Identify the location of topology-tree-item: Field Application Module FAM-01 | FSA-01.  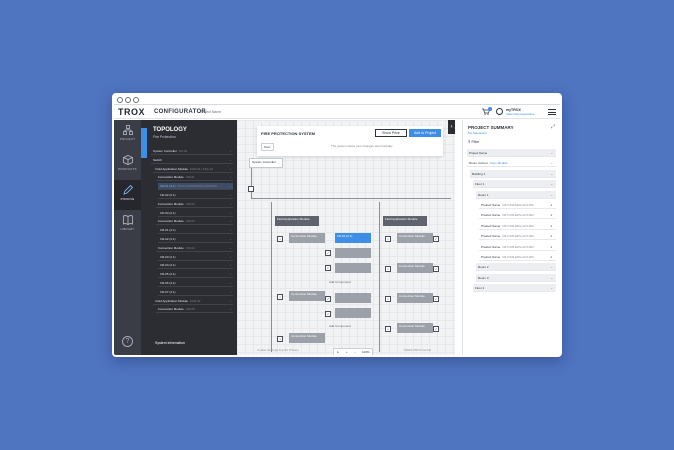
(193, 169).